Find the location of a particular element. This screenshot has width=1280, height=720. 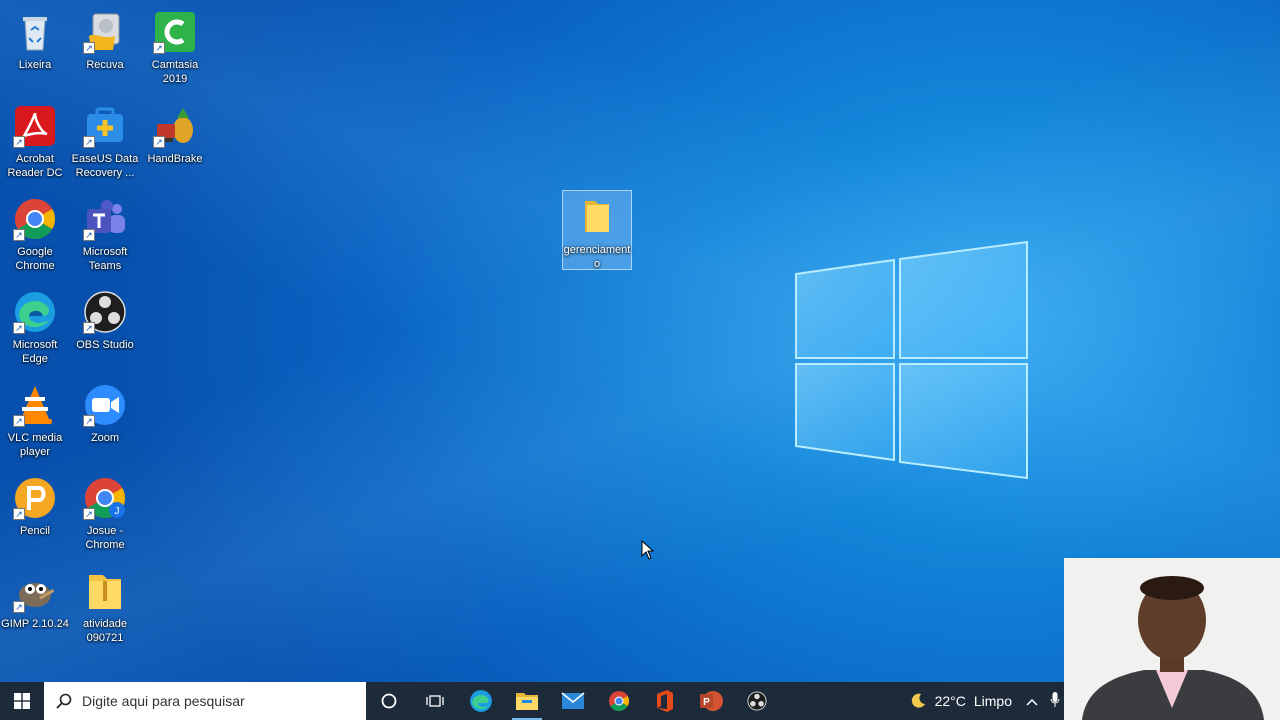

taskbar-chrome is located at coordinates (619, 701).